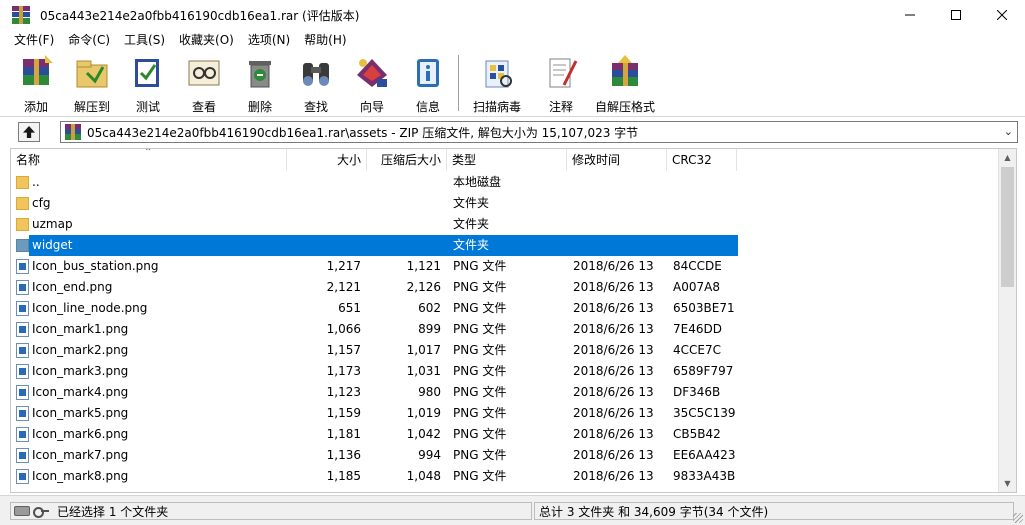 The image size is (1025, 525). I want to click on scrollbar-thumb, so click(1007, 227).